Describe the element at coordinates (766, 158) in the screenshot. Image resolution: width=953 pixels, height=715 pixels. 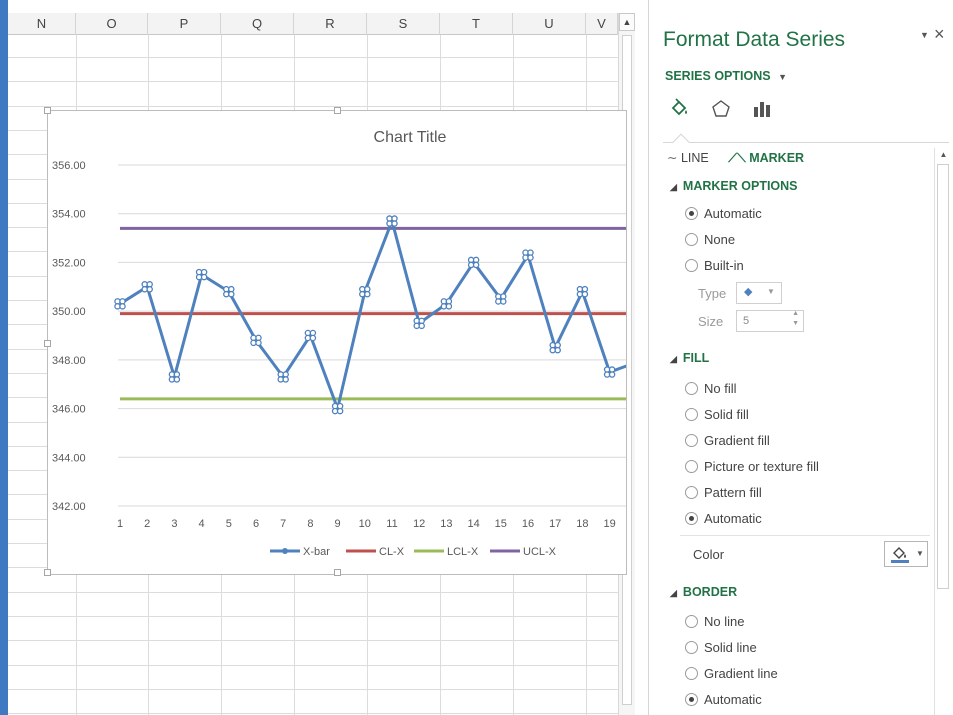
I see `tab-marker: ⟋⟍ MARKER` at that location.